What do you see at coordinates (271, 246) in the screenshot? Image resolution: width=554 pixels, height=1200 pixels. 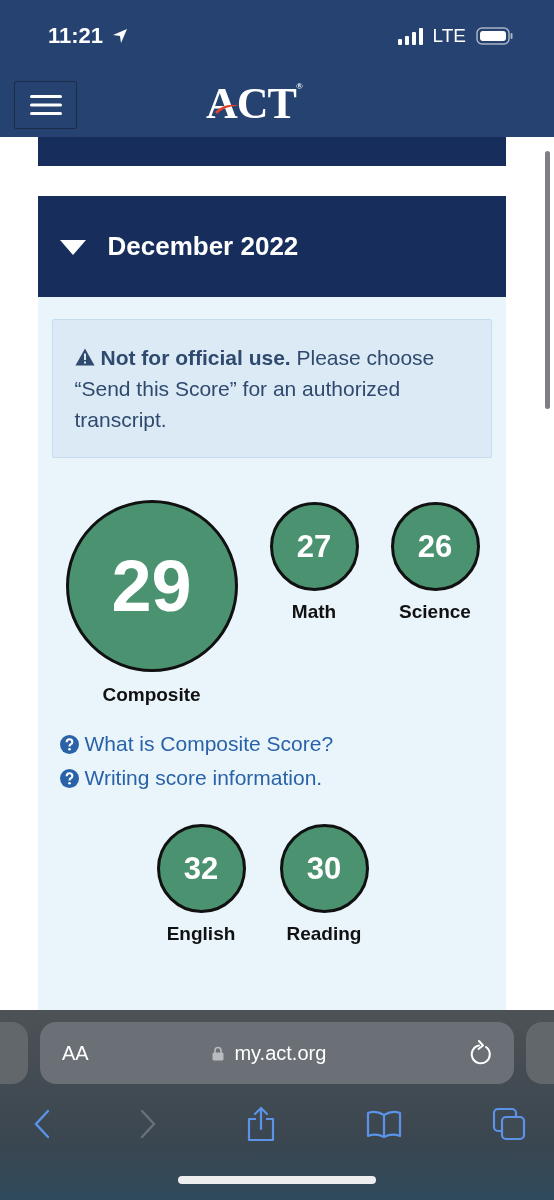 I see `section-header: December 2022` at bounding box center [271, 246].